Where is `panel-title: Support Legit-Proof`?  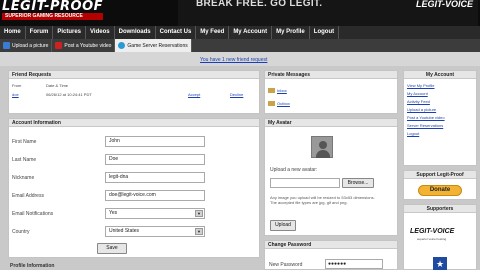
panel-title: Support Legit-Proof is located at coordinates (440, 175).